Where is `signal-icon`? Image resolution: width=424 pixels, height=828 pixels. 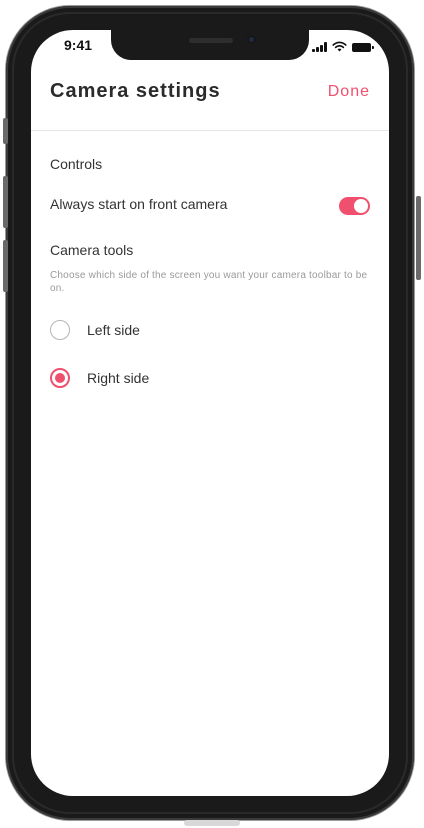 signal-icon is located at coordinates (319, 47).